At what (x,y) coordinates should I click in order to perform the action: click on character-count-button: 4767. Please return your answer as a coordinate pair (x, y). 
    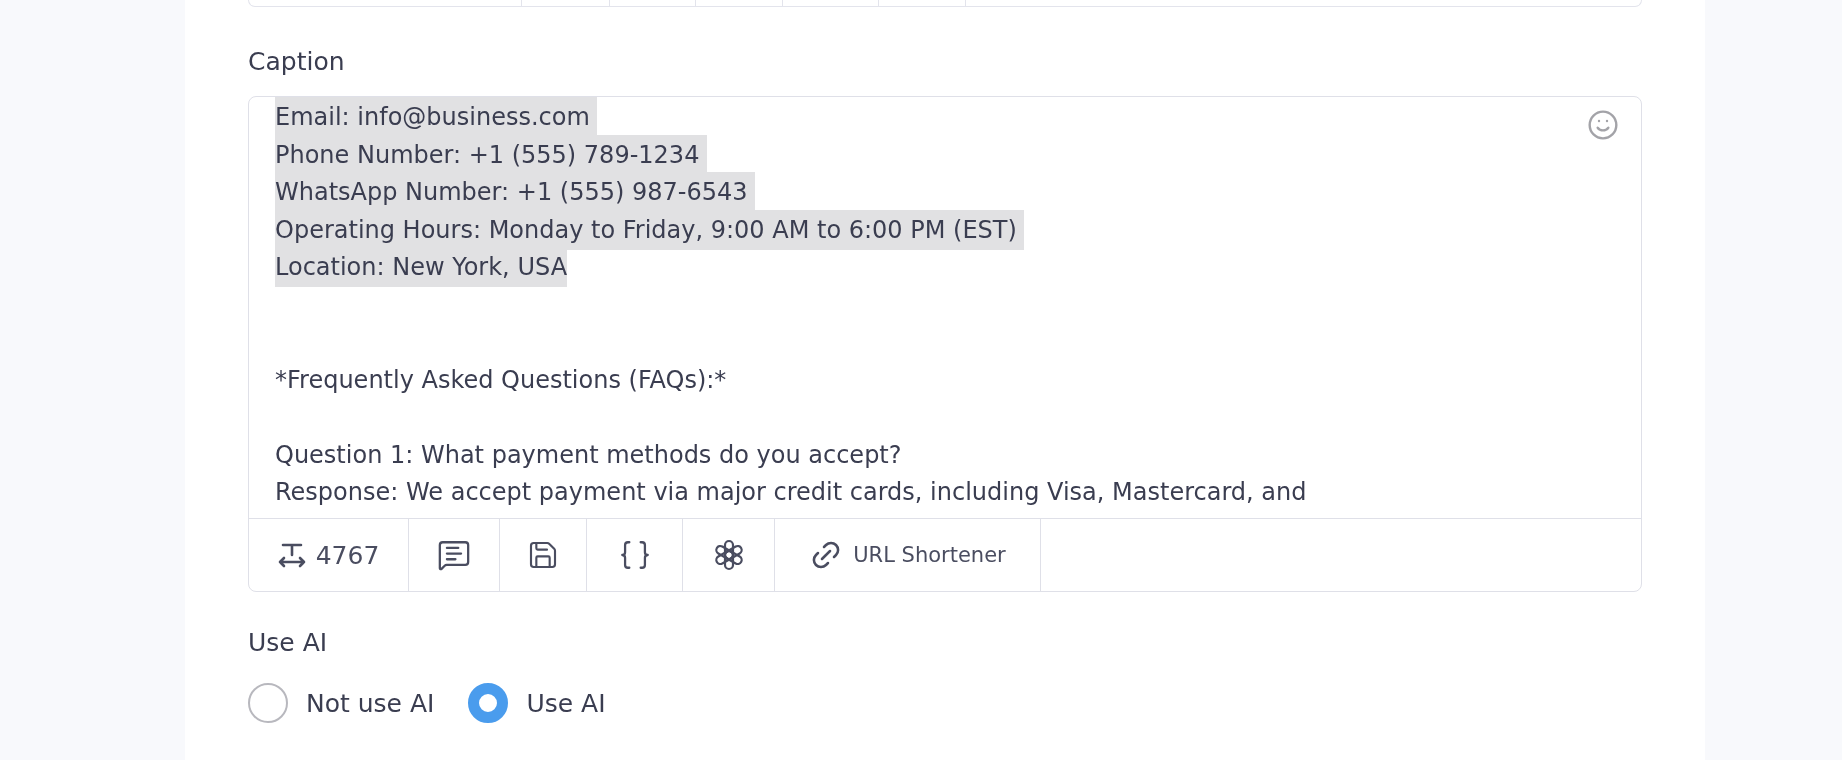
    Looking at the image, I should click on (329, 555).